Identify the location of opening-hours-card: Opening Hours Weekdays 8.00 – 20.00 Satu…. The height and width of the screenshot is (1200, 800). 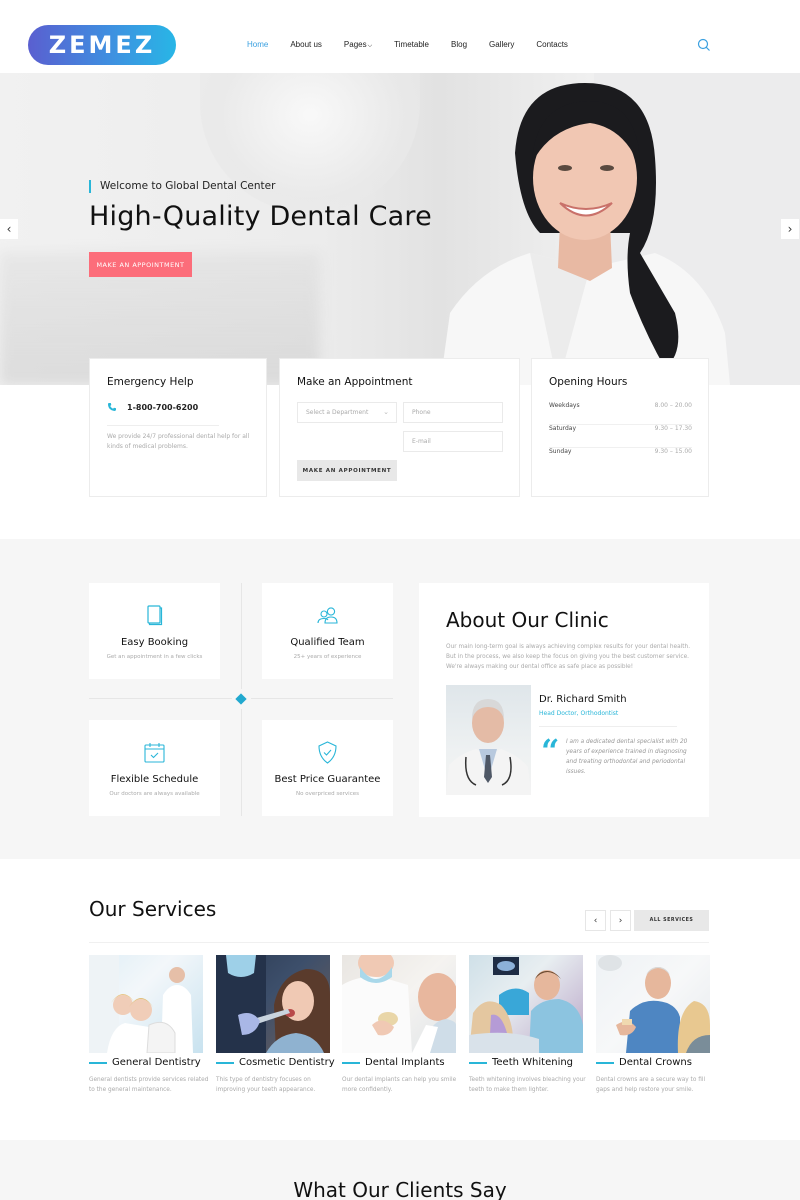
(620, 427).